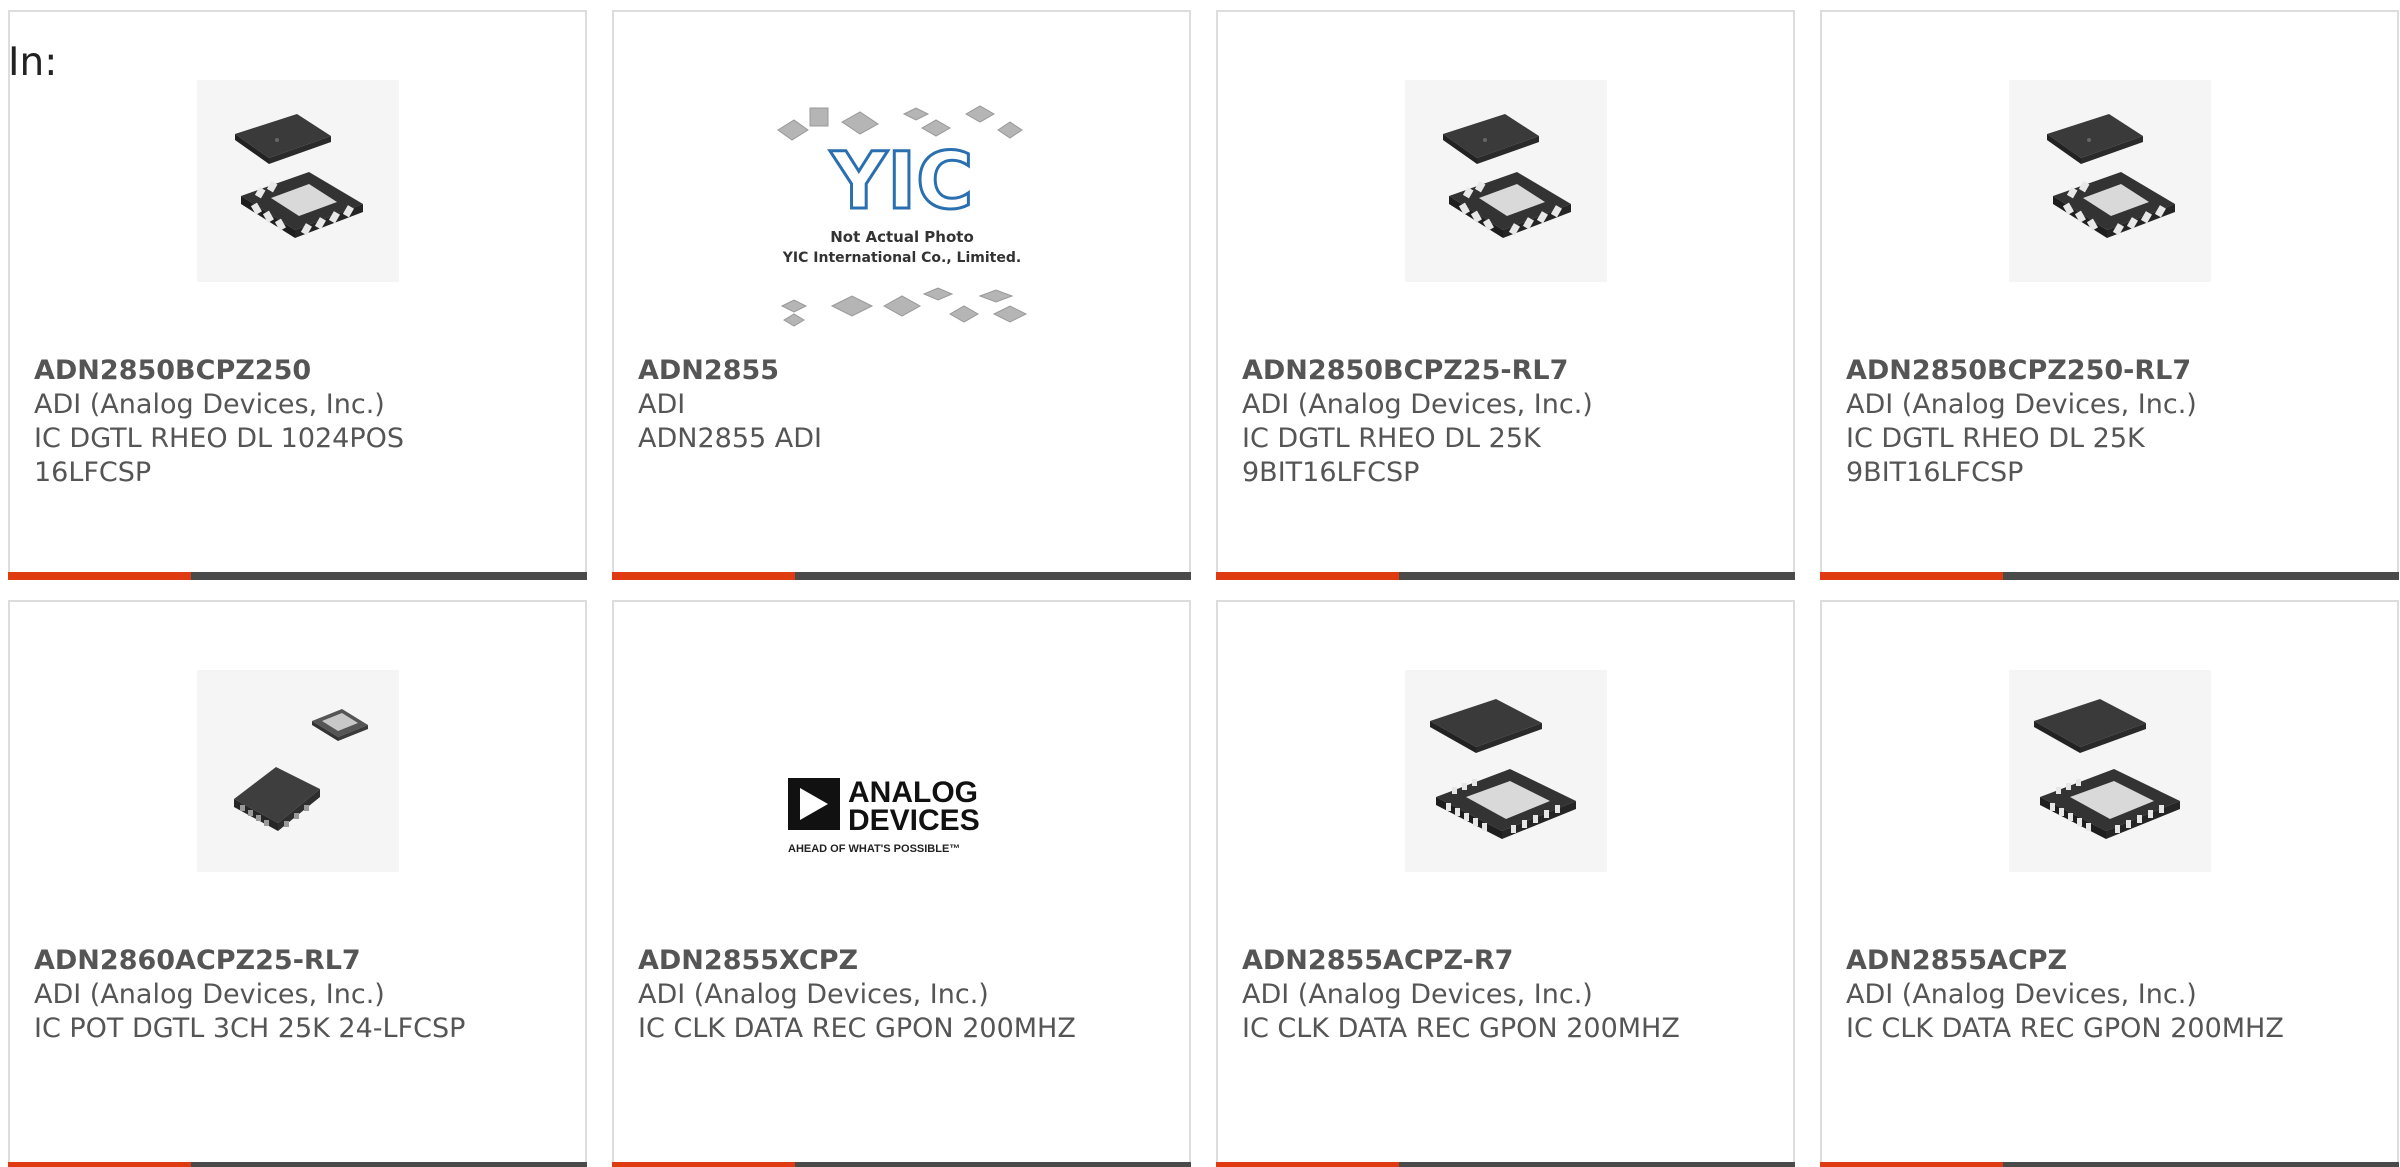 This screenshot has width=2400, height=1167. Describe the element at coordinates (902, 237) in the screenshot. I see `placeholder-text-1: Not Actual Photo` at that location.